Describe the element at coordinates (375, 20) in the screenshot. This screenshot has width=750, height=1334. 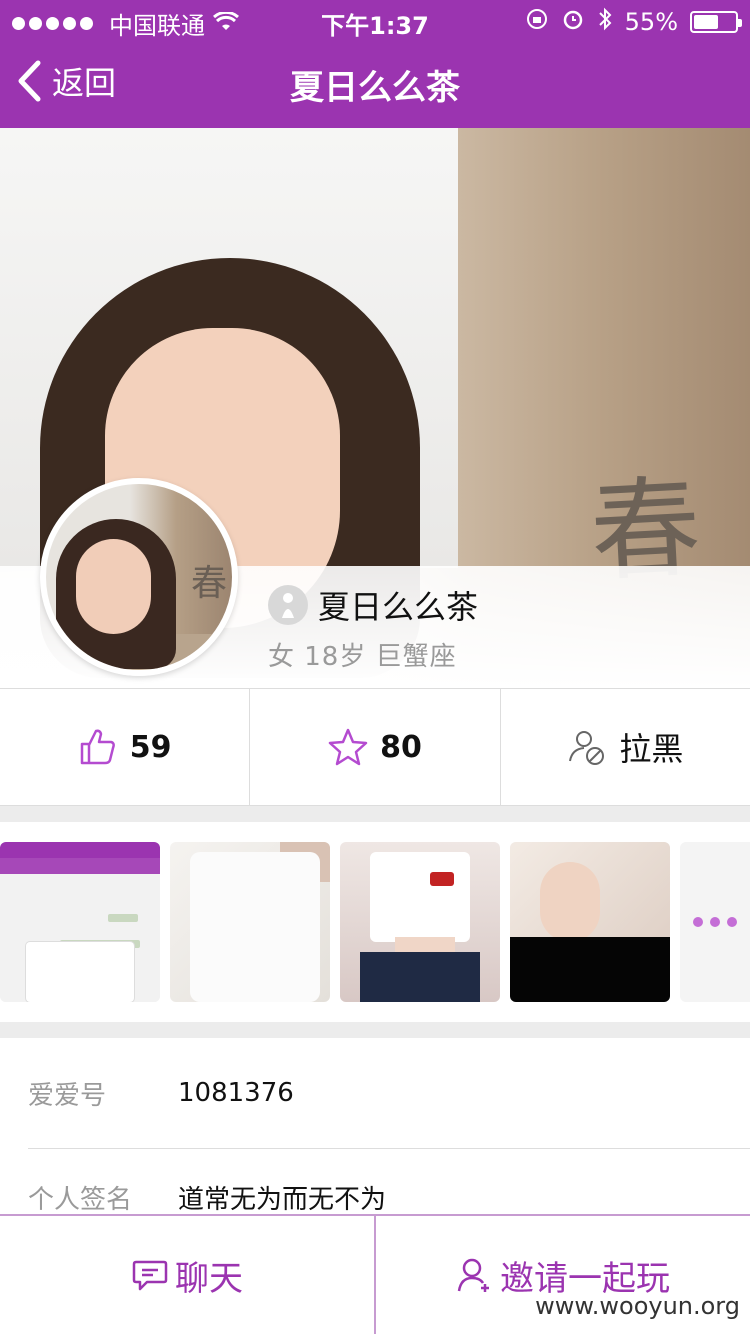
I see `status-bar: 中国联通 下午1:37 55%` at that location.